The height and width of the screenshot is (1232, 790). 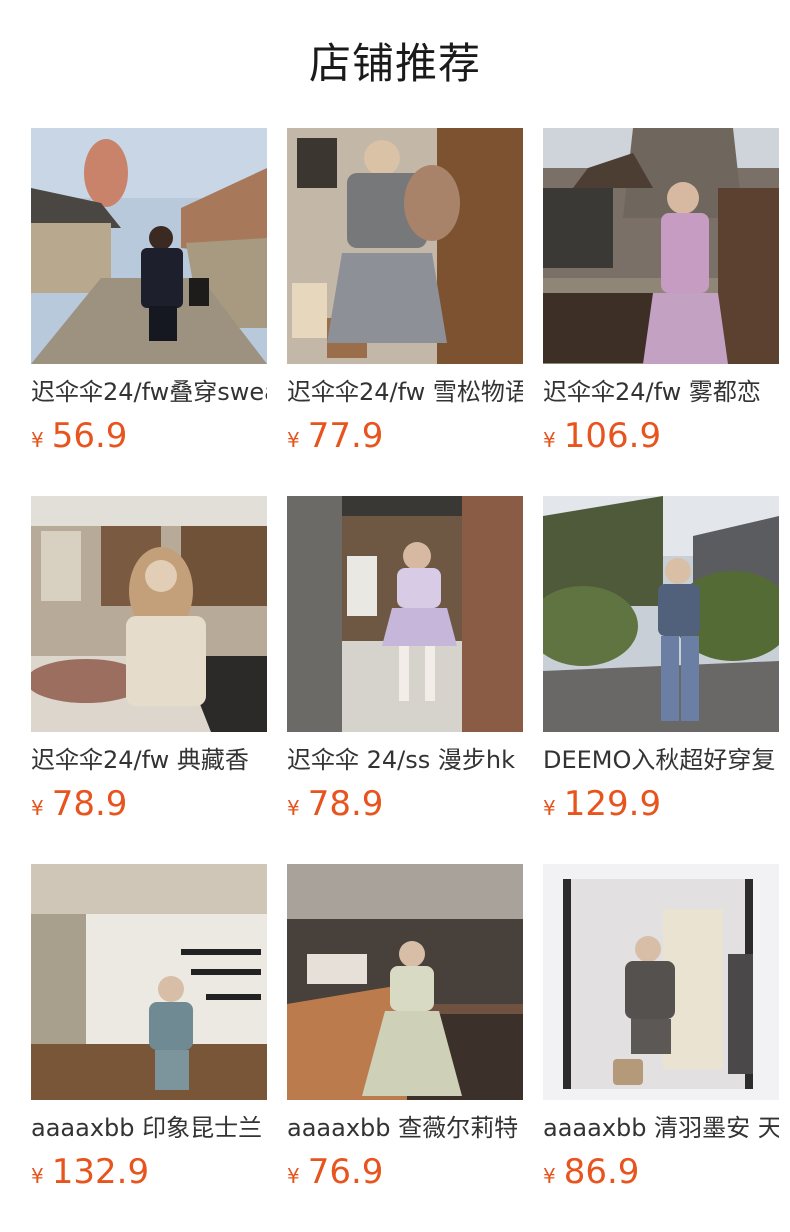 What do you see at coordinates (345, 1172) in the screenshot?
I see `price-amount: 76.9` at bounding box center [345, 1172].